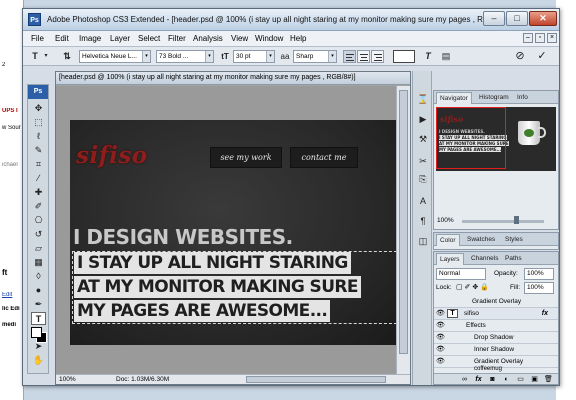  What do you see at coordinates (38, 150) in the screenshot?
I see `quick-select-tool-icon: ✎` at bounding box center [38, 150].